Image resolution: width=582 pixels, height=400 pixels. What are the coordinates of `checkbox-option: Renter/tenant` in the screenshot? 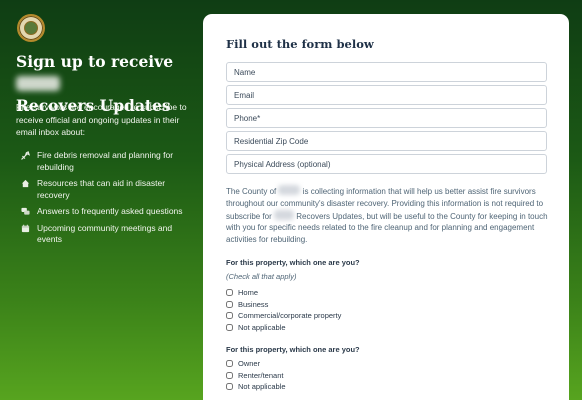 It's located at (256, 376).